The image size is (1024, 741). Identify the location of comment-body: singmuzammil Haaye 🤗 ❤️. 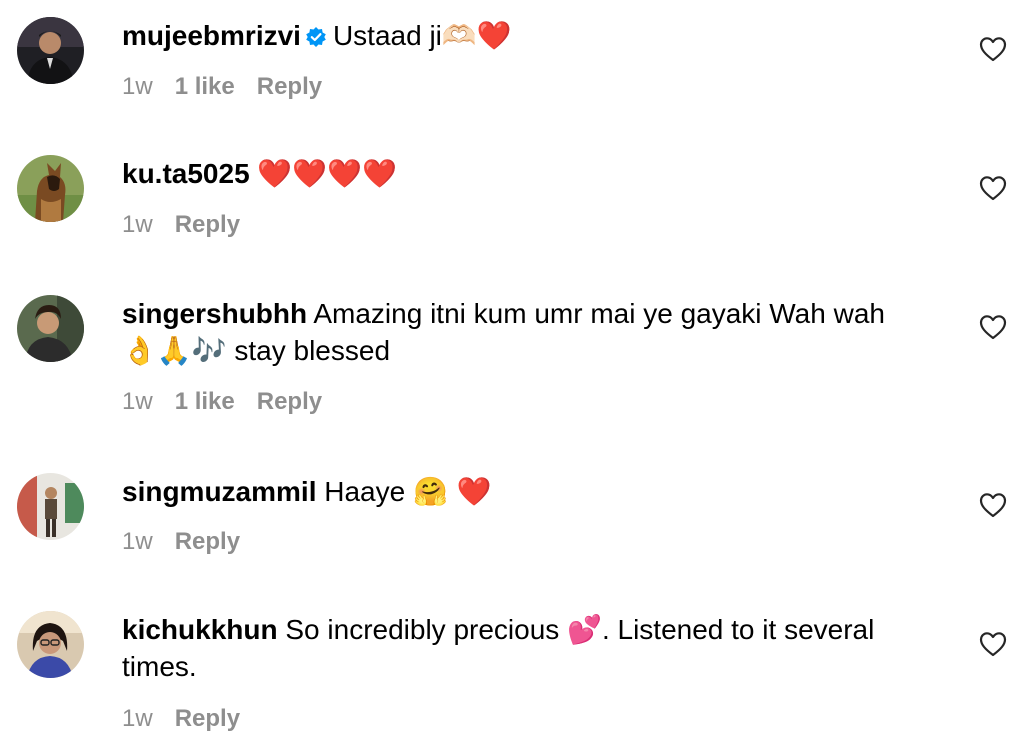
(532, 491).